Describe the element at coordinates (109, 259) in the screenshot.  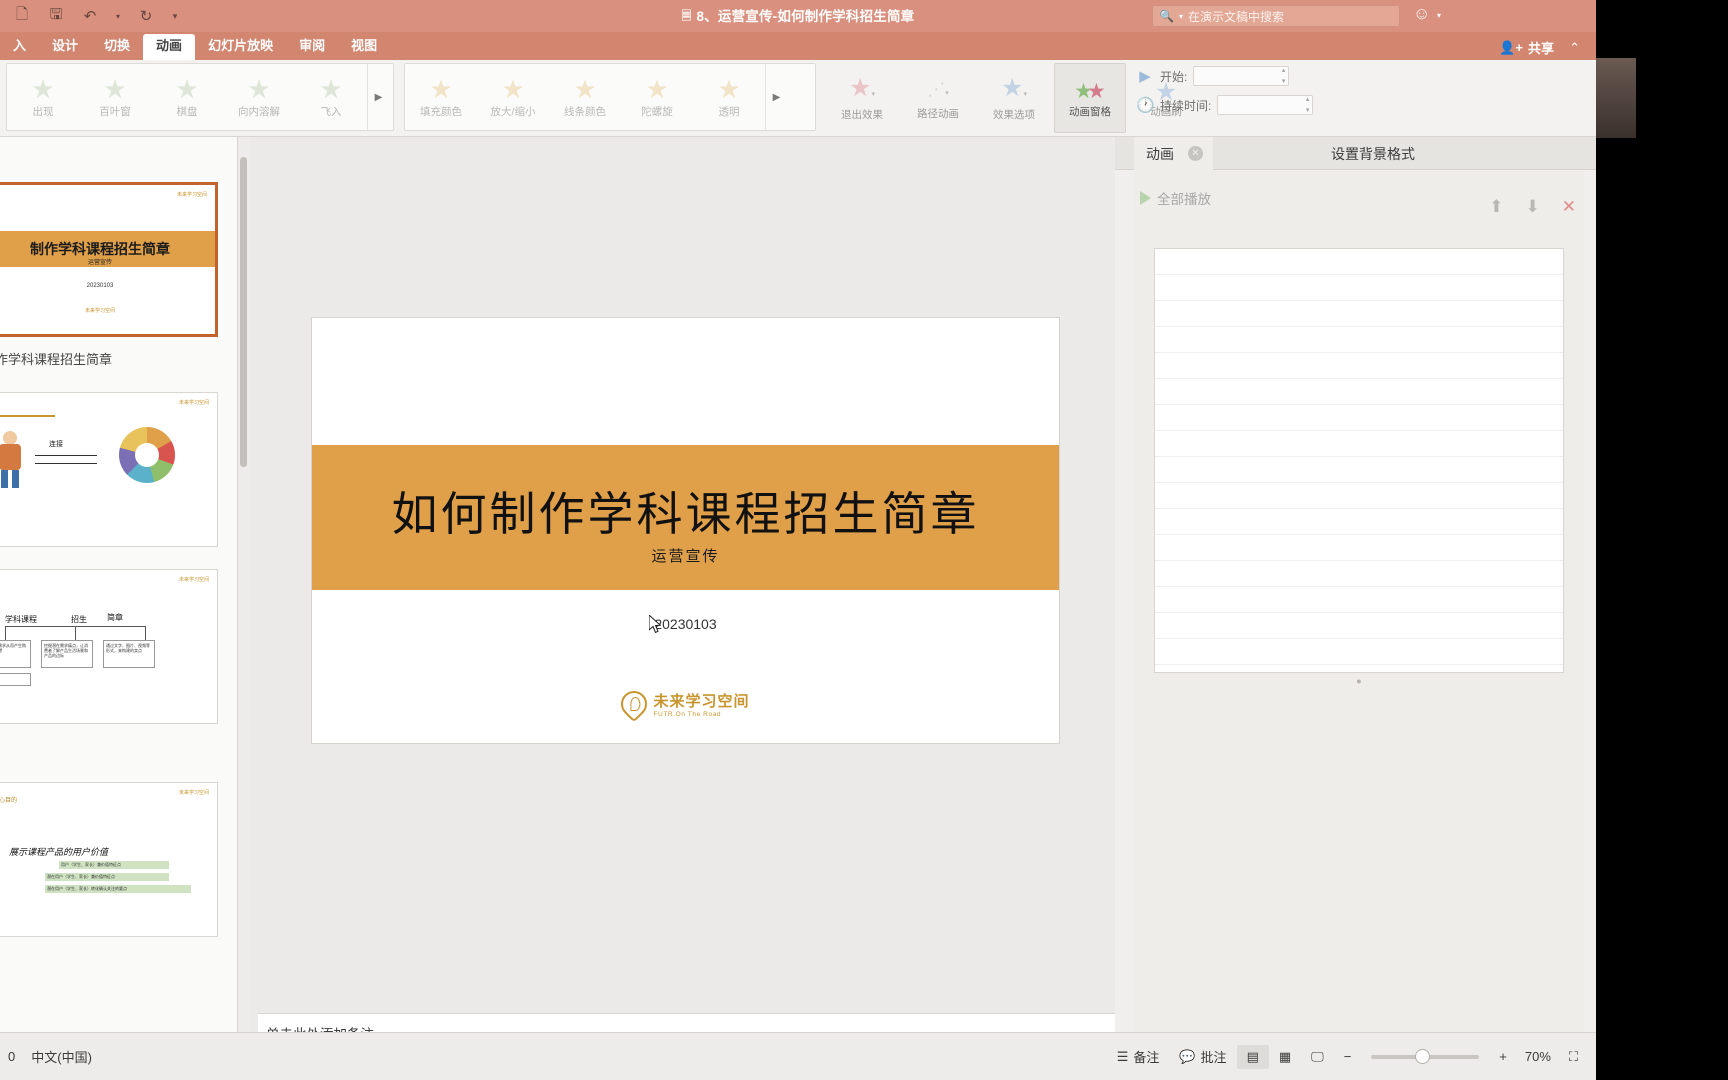
I see `thumbnail-slide-1: 未来学习空间 制作学科课程招生简章 运营宣传 20230103 未来学习空间` at that location.